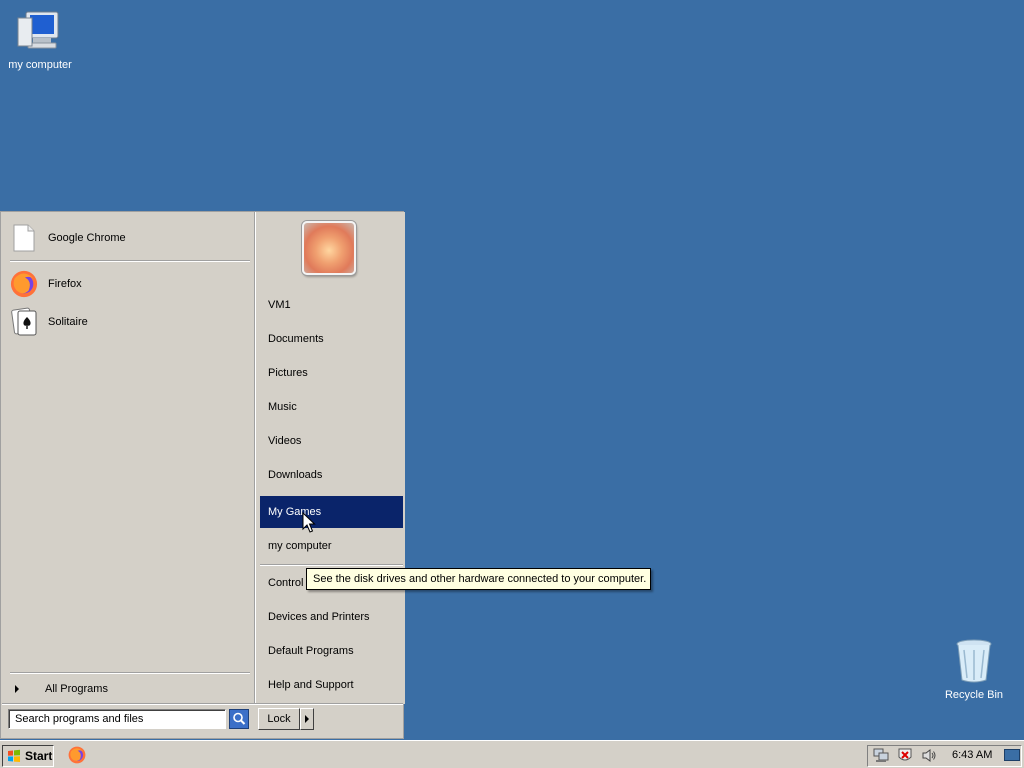  What do you see at coordinates (972, 755) in the screenshot?
I see `clock: 6:43 AM` at bounding box center [972, 755].